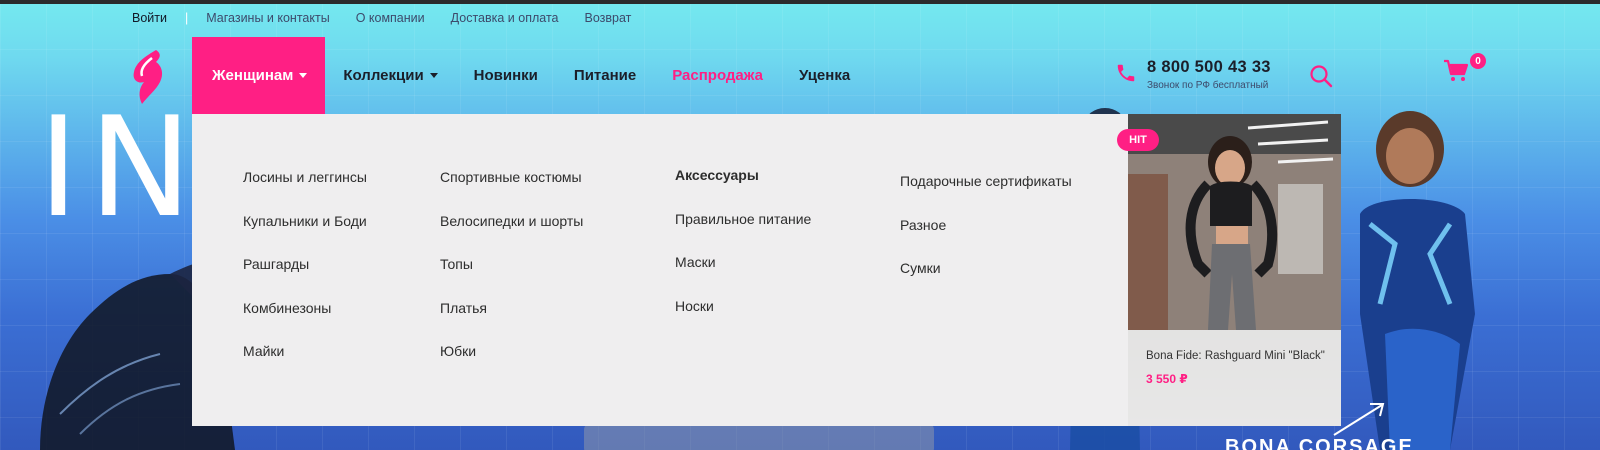 This screenshot has width=1600, height=450. I want to click on nav-sale-label: Распродажа, so click(717, 75).